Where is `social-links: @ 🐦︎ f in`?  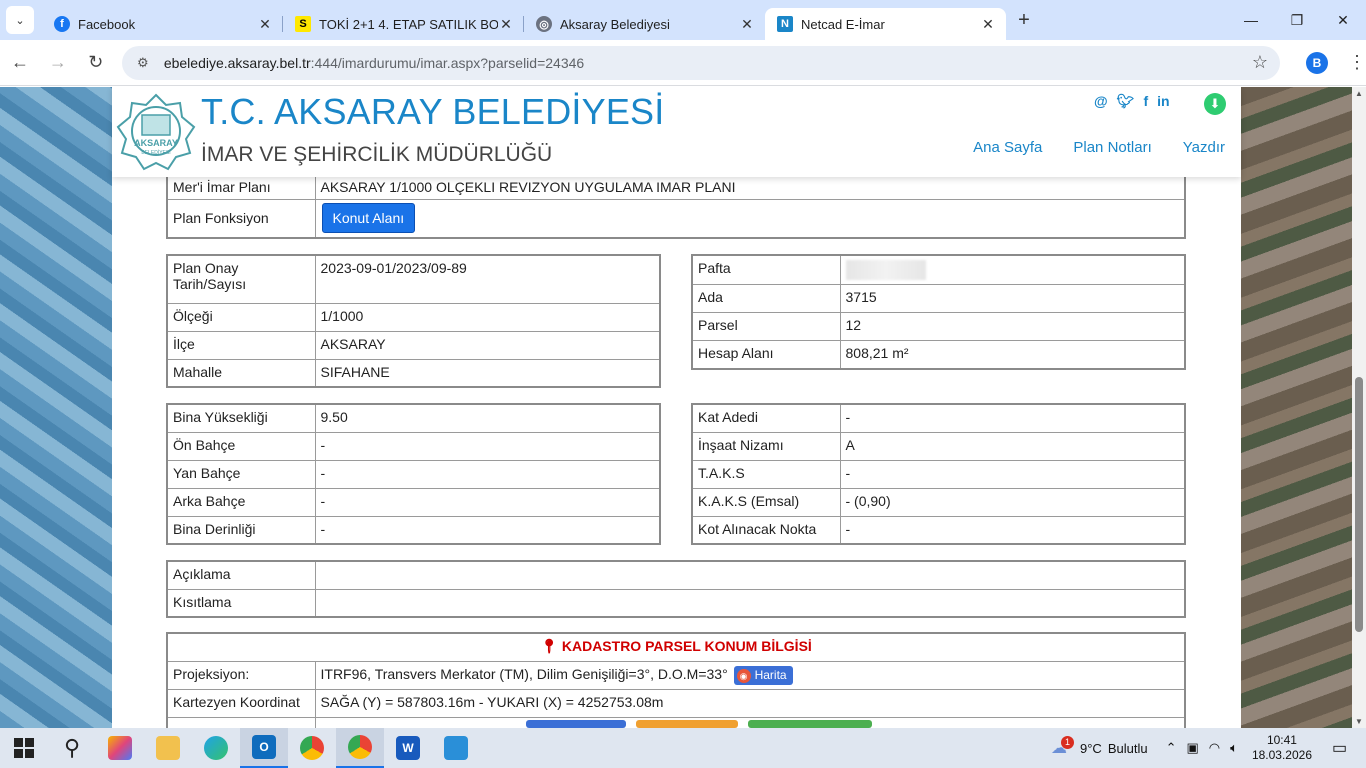
social-links: @ 🐦︎ f in is located at coordinates (1132, 101).